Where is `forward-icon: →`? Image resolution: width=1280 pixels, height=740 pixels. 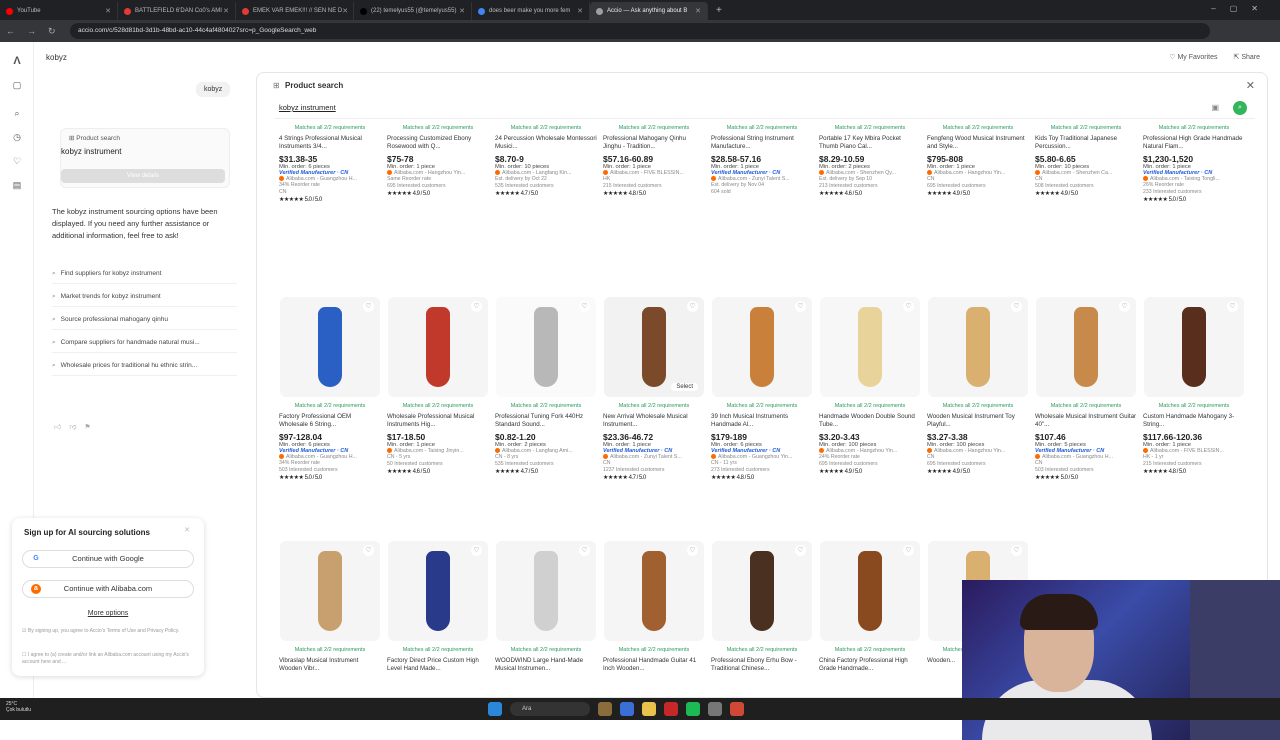 forward-icon: → is located at coordinates (31, 31).